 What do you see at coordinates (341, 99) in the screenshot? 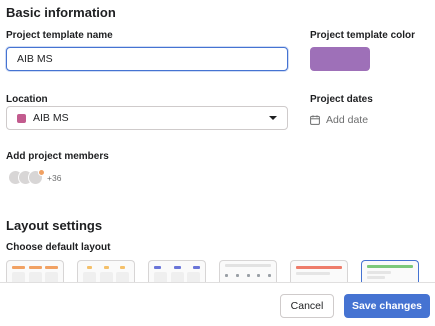
I see `project-dates-label: Project dates` at bounding box center [341, 99].